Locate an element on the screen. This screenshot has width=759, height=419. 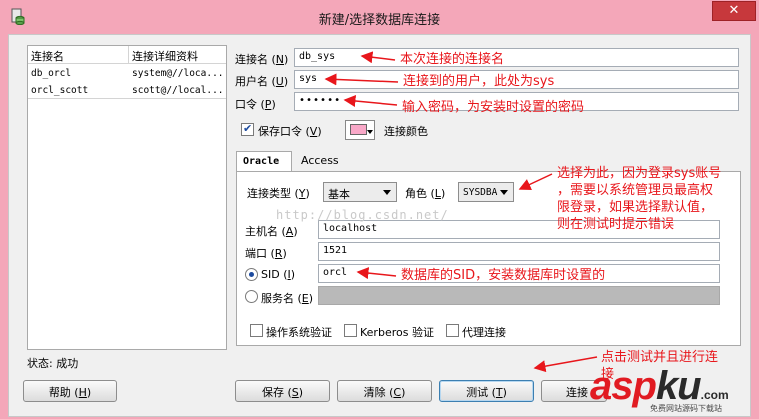
tab-oracle: Oracle is located at coordinates (264, 161).